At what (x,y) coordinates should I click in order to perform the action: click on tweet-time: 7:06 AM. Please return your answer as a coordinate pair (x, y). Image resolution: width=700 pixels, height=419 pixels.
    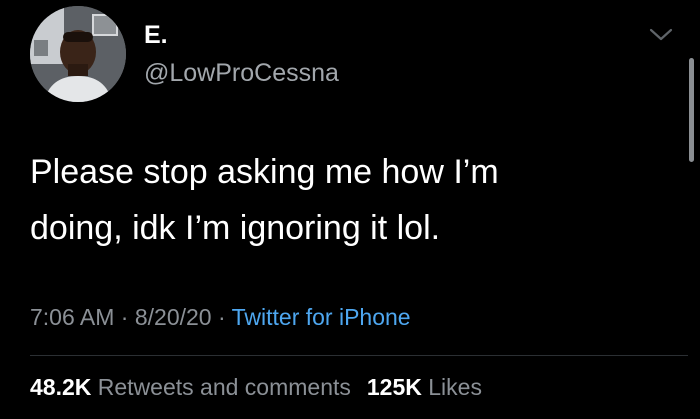
    Looking at the image, I should click on (72, 317).